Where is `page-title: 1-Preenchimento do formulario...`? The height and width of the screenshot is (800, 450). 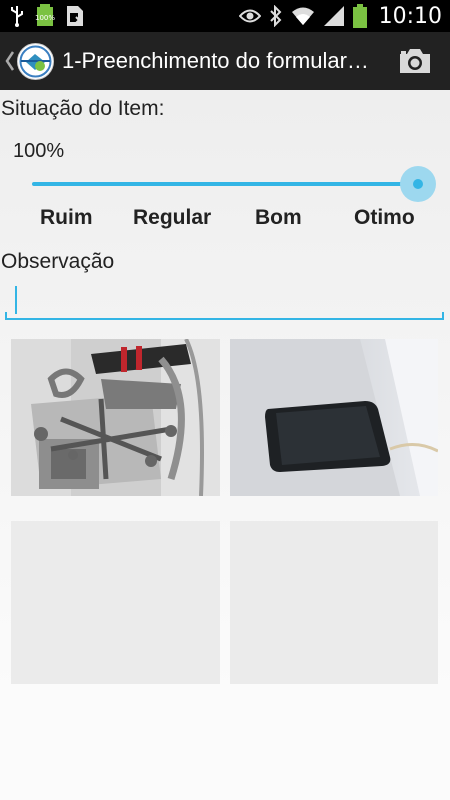 page-title: 1-Preenchimento do formulario... is located at coordinates (217, 60).